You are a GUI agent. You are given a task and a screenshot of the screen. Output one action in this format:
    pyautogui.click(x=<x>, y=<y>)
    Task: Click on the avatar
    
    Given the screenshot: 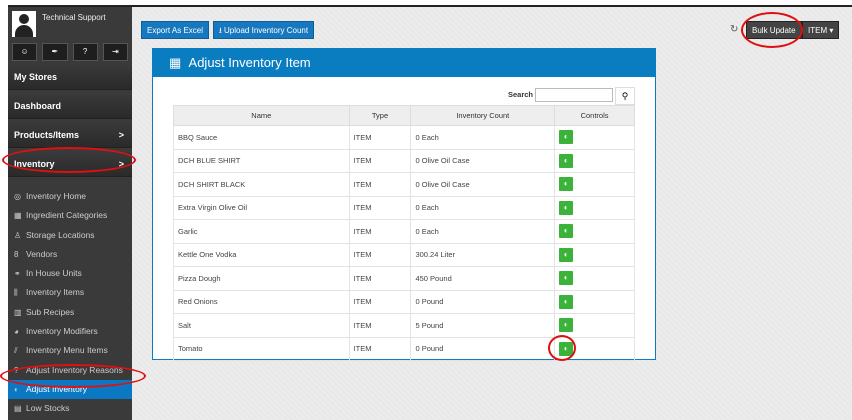 What is the action you would take?
    pyautogui.click(x=24, y=24)
    